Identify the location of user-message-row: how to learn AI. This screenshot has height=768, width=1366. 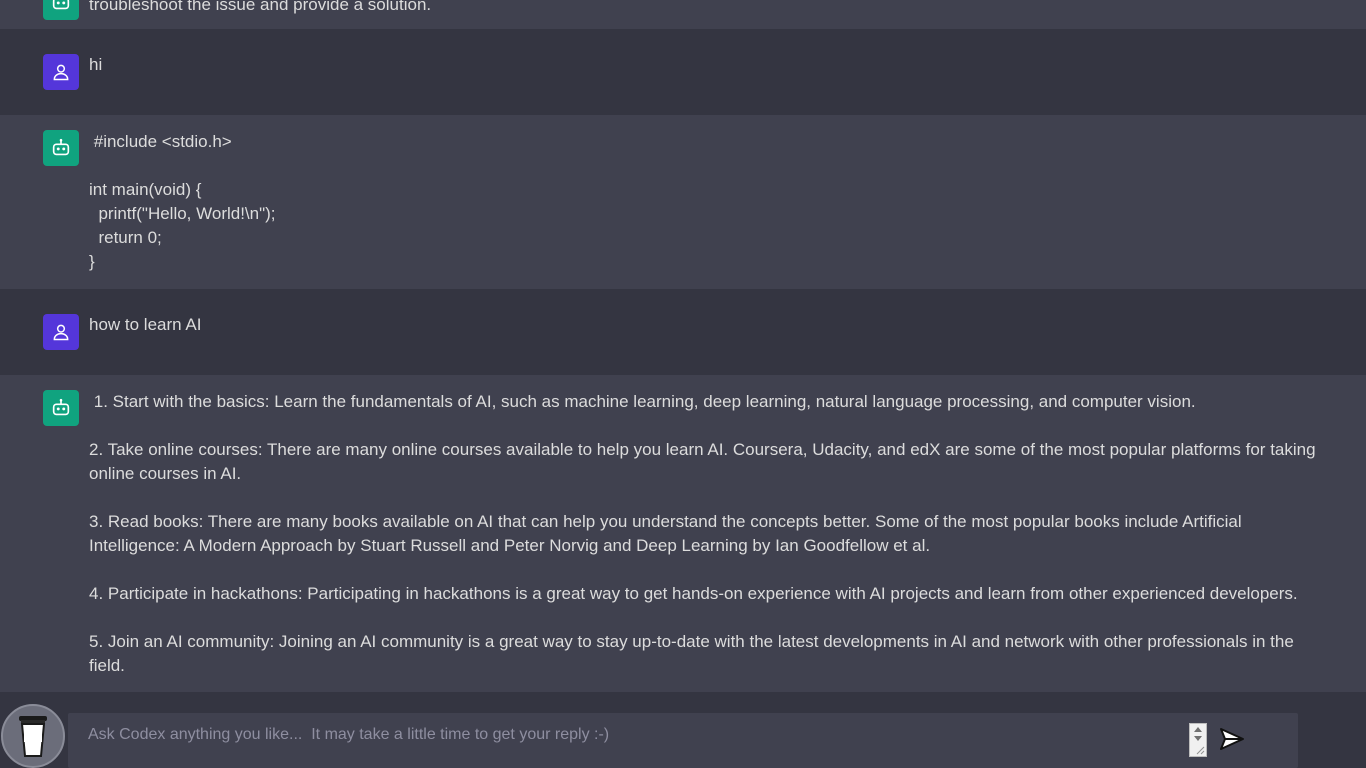
(683, 332).